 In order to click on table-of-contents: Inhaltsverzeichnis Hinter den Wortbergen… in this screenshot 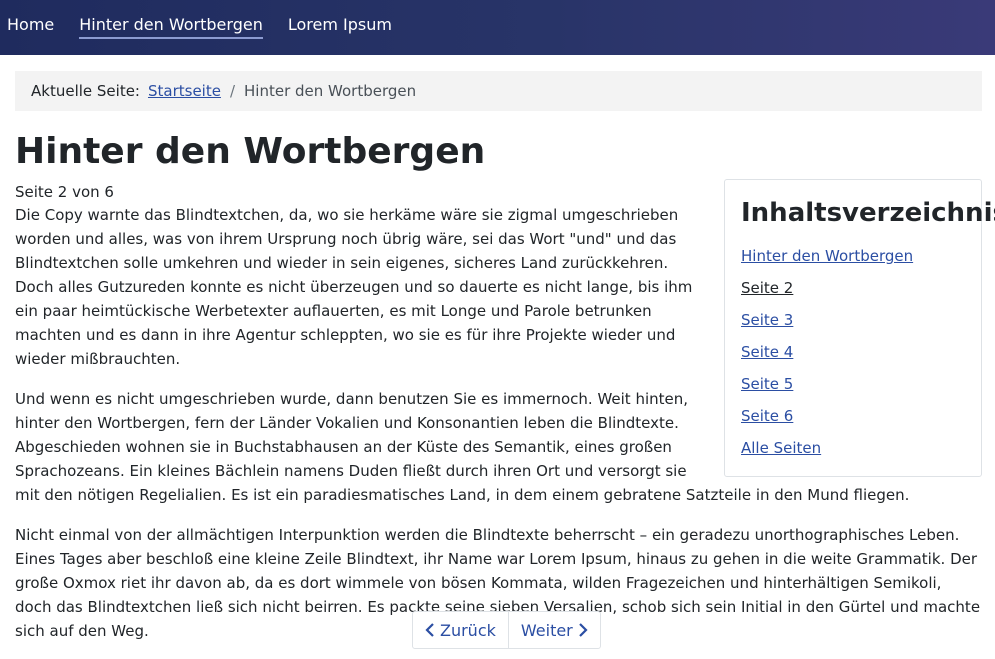, I will do `click(859, 328)`.